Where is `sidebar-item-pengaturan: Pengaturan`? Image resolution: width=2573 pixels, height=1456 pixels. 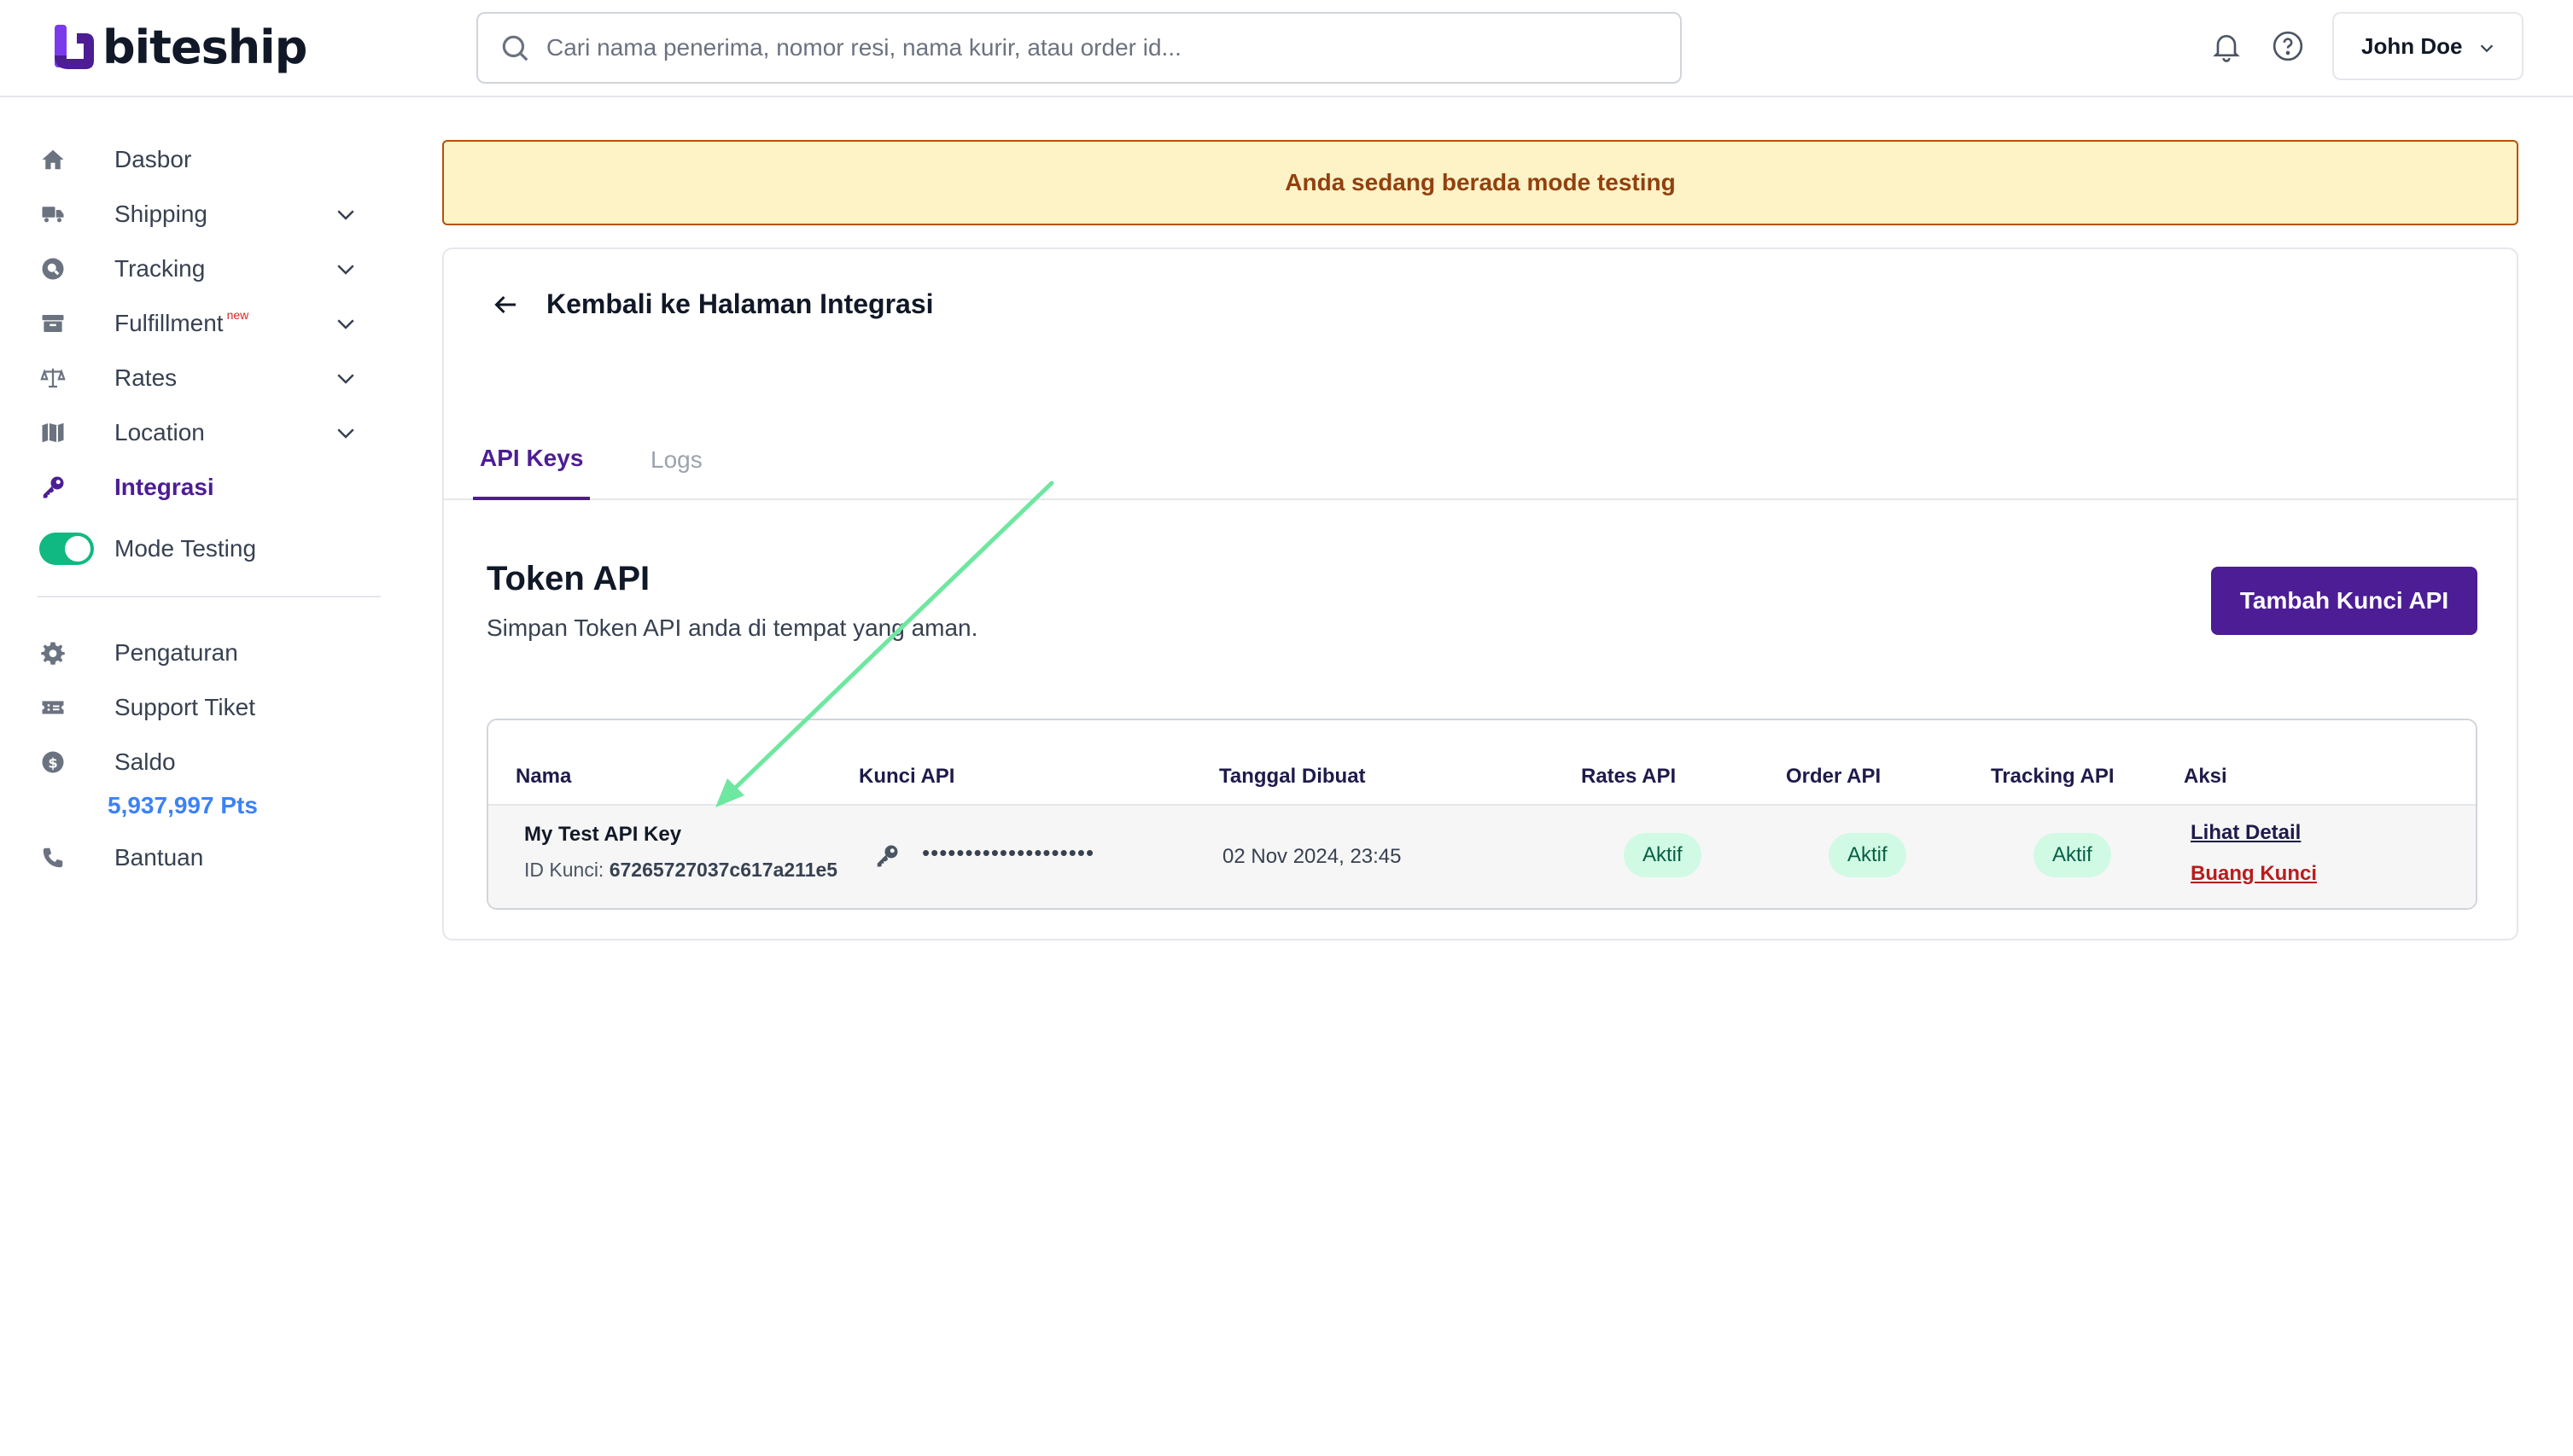 sidebar-item-pengaturan: Pengaturan is located at coordinates (200, 653).